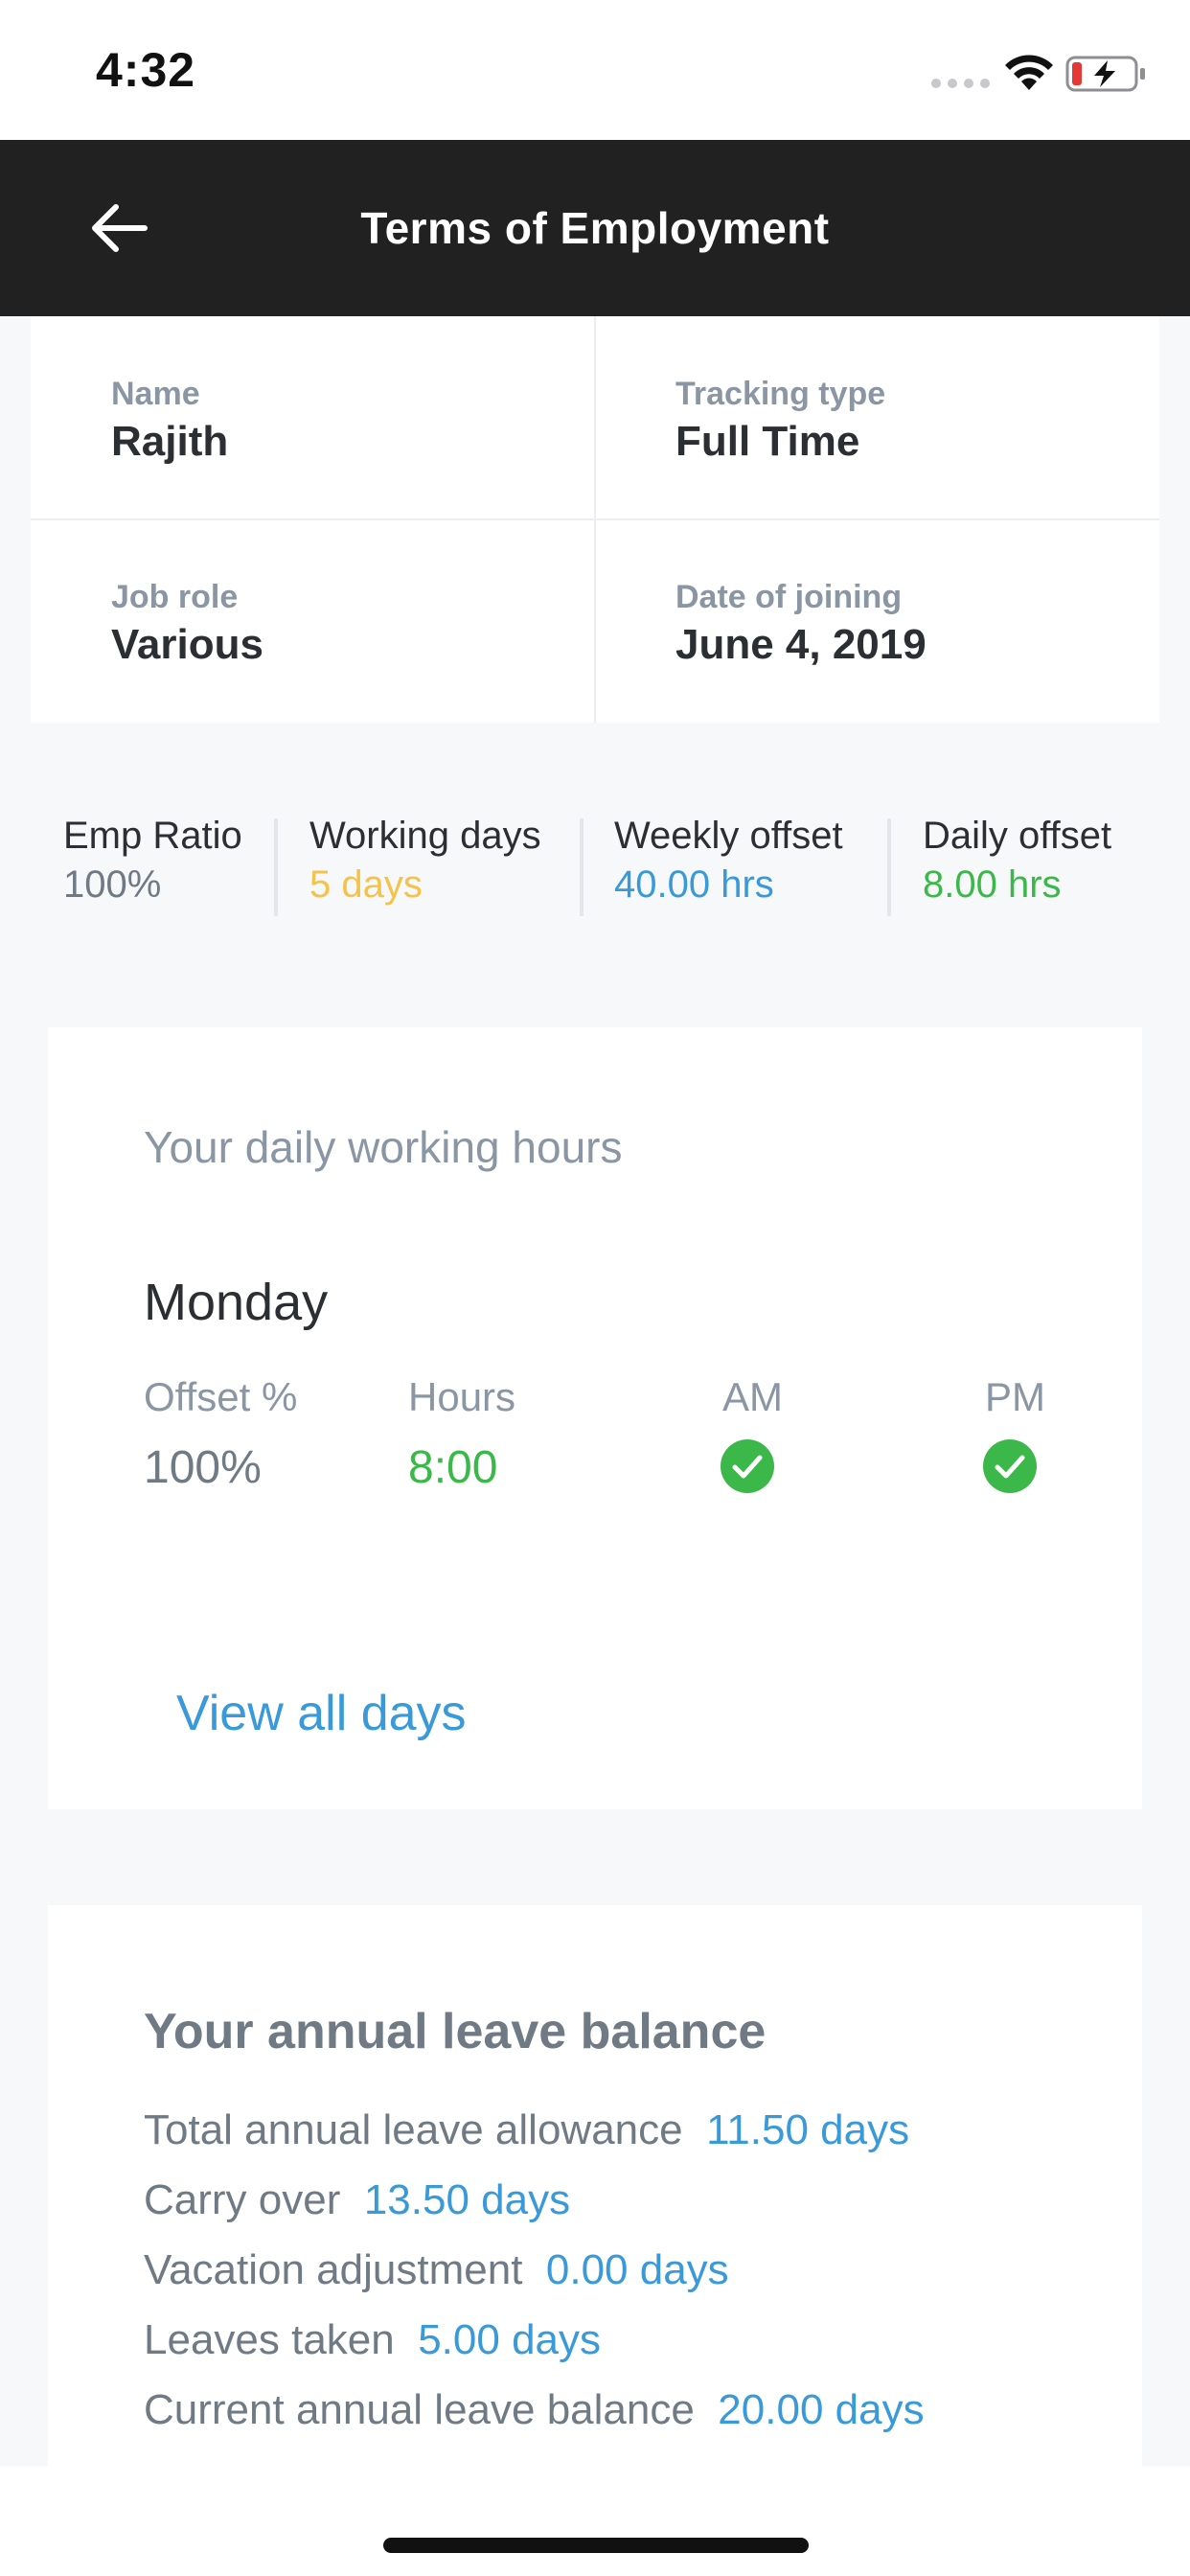 The image size is (1190, 2576). I want to click on stat-emp-ratio: Emp Ratio 100%, so click(152, 867).